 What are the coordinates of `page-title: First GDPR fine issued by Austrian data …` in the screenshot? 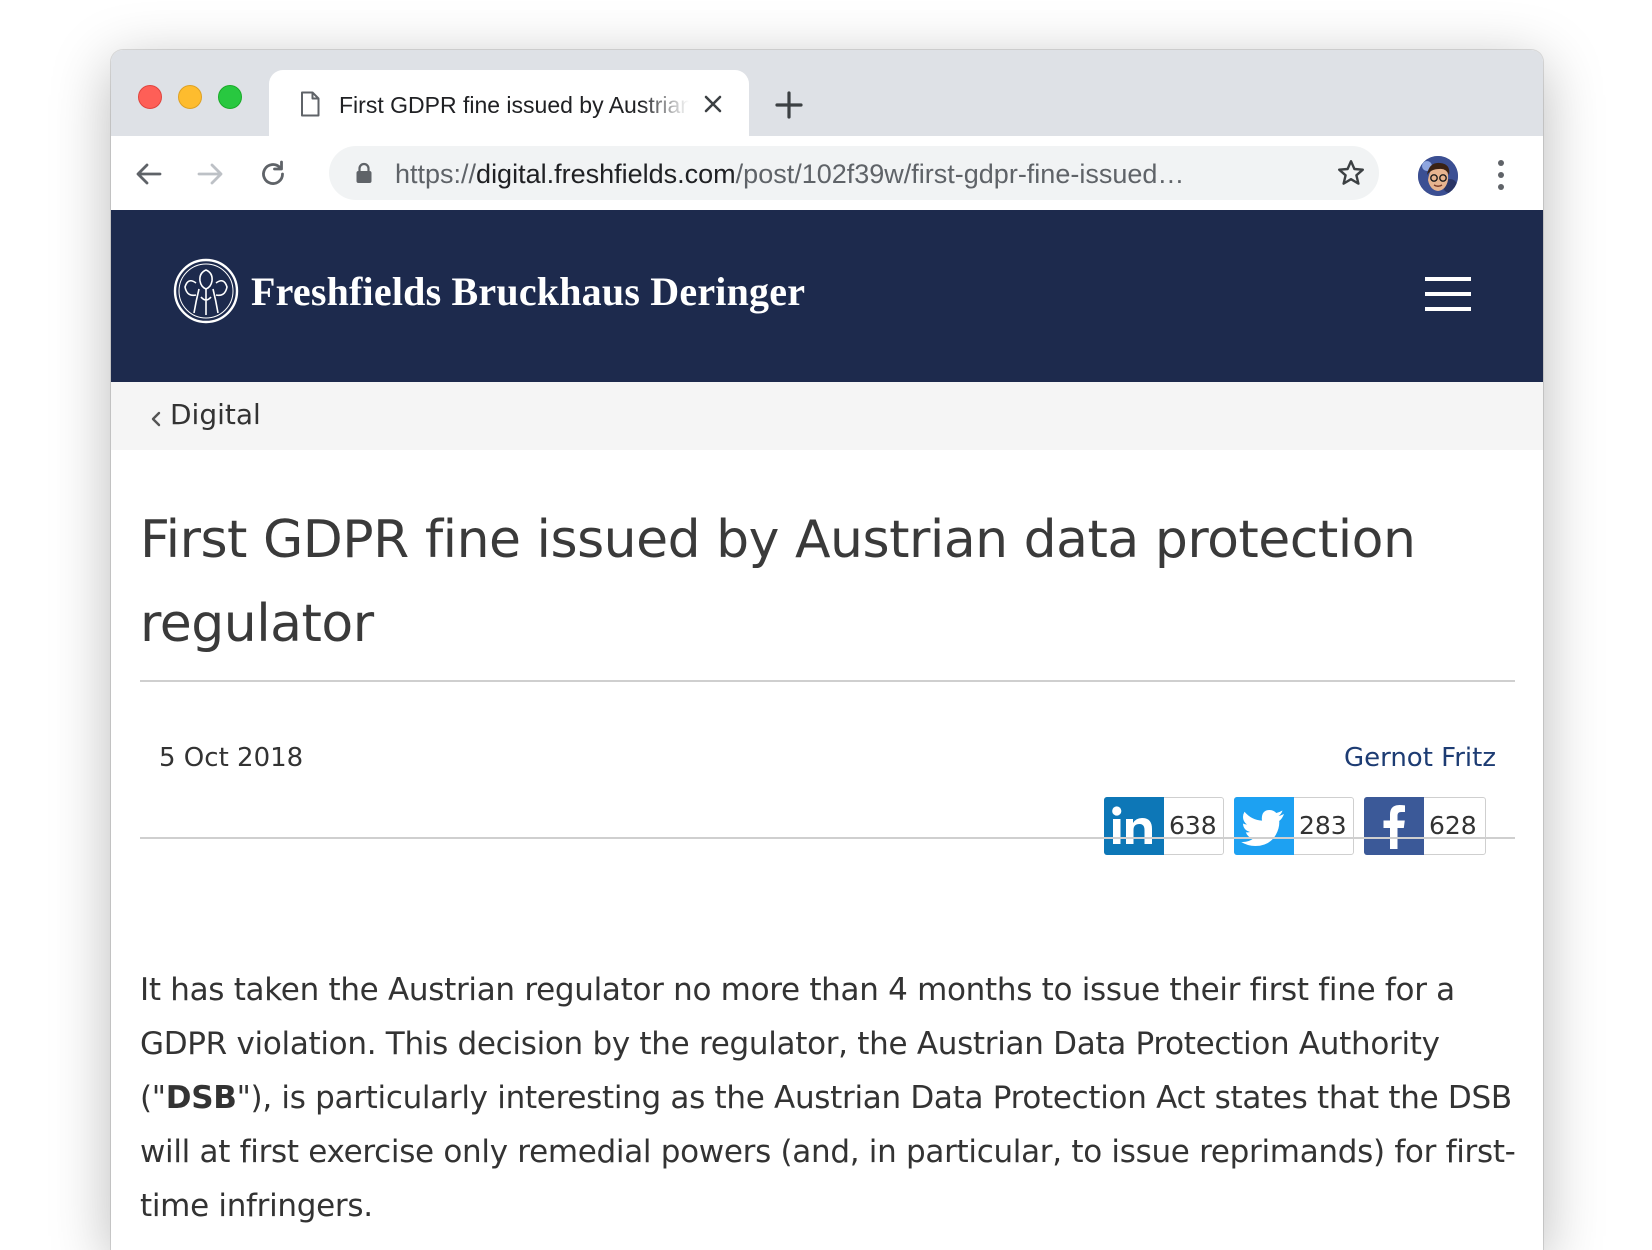 It's located at (778, 582).